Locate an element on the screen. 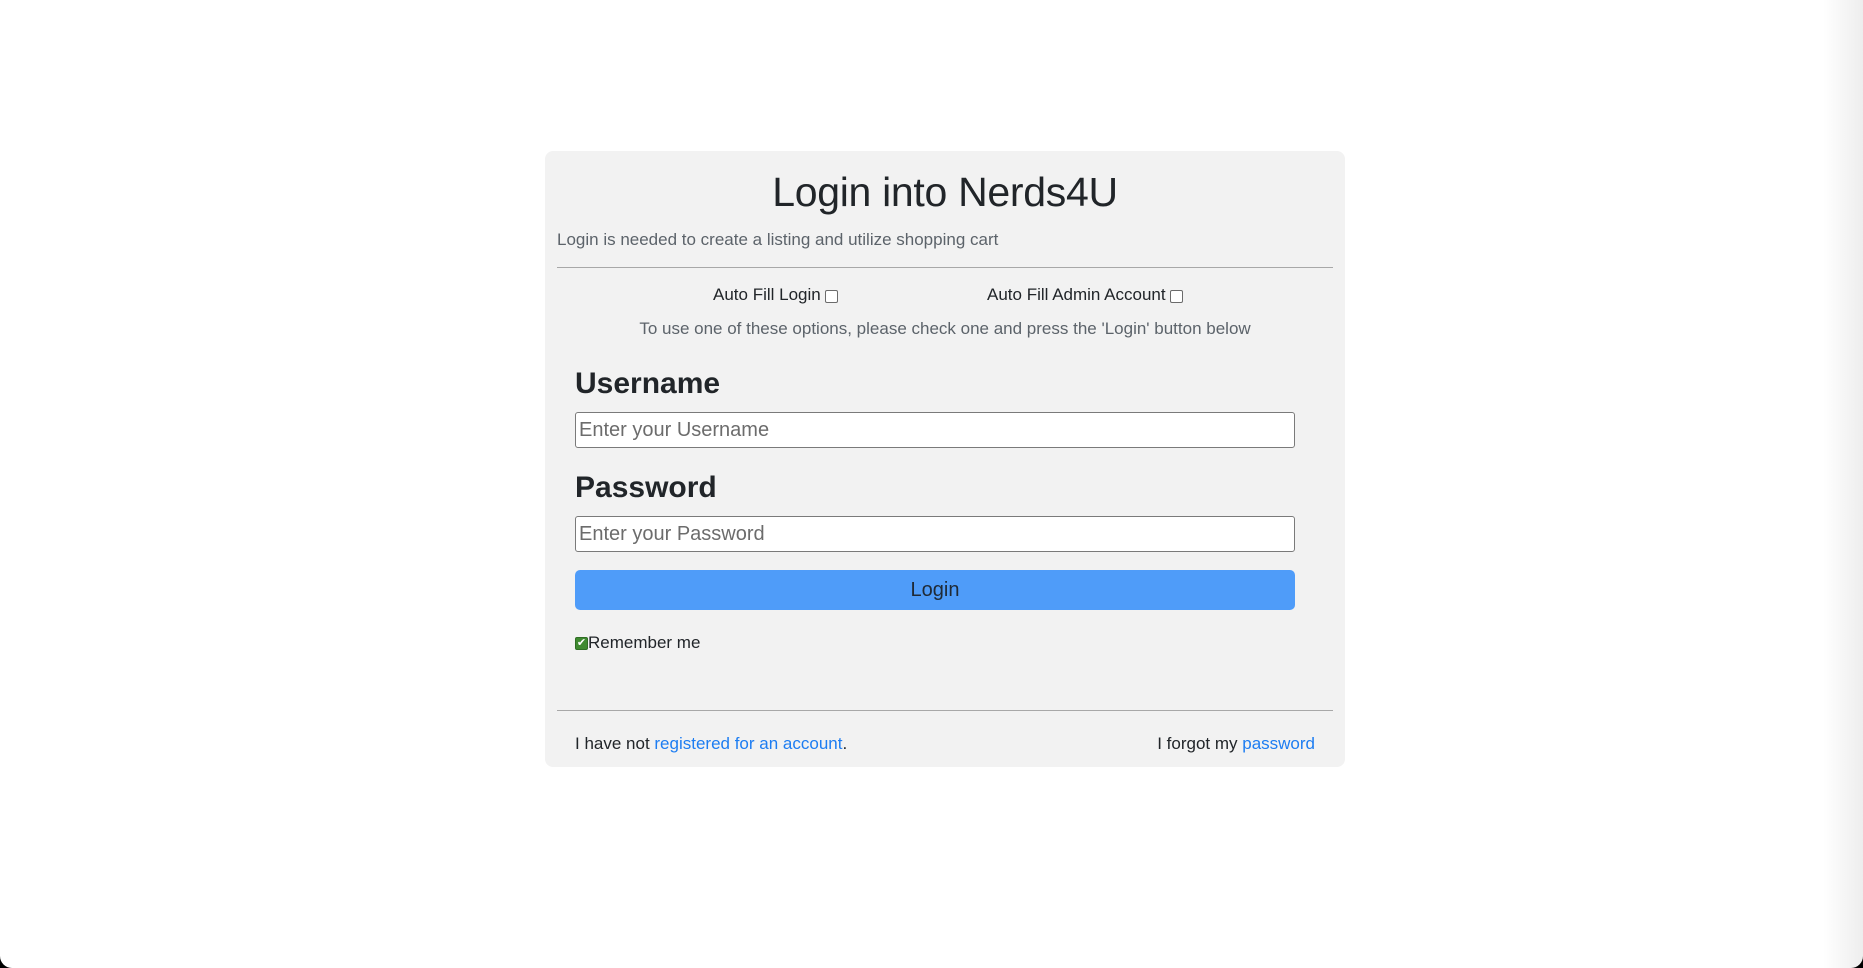  remember-me-checkbox: ✔ is located at coordinates (581, 643).